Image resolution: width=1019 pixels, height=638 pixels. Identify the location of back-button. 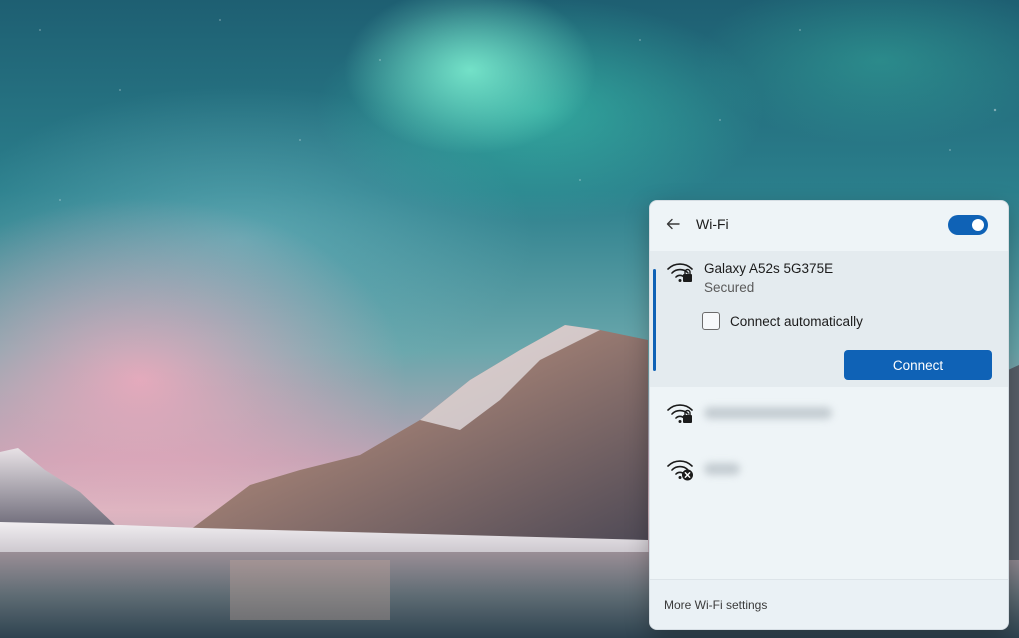
(673, 224).